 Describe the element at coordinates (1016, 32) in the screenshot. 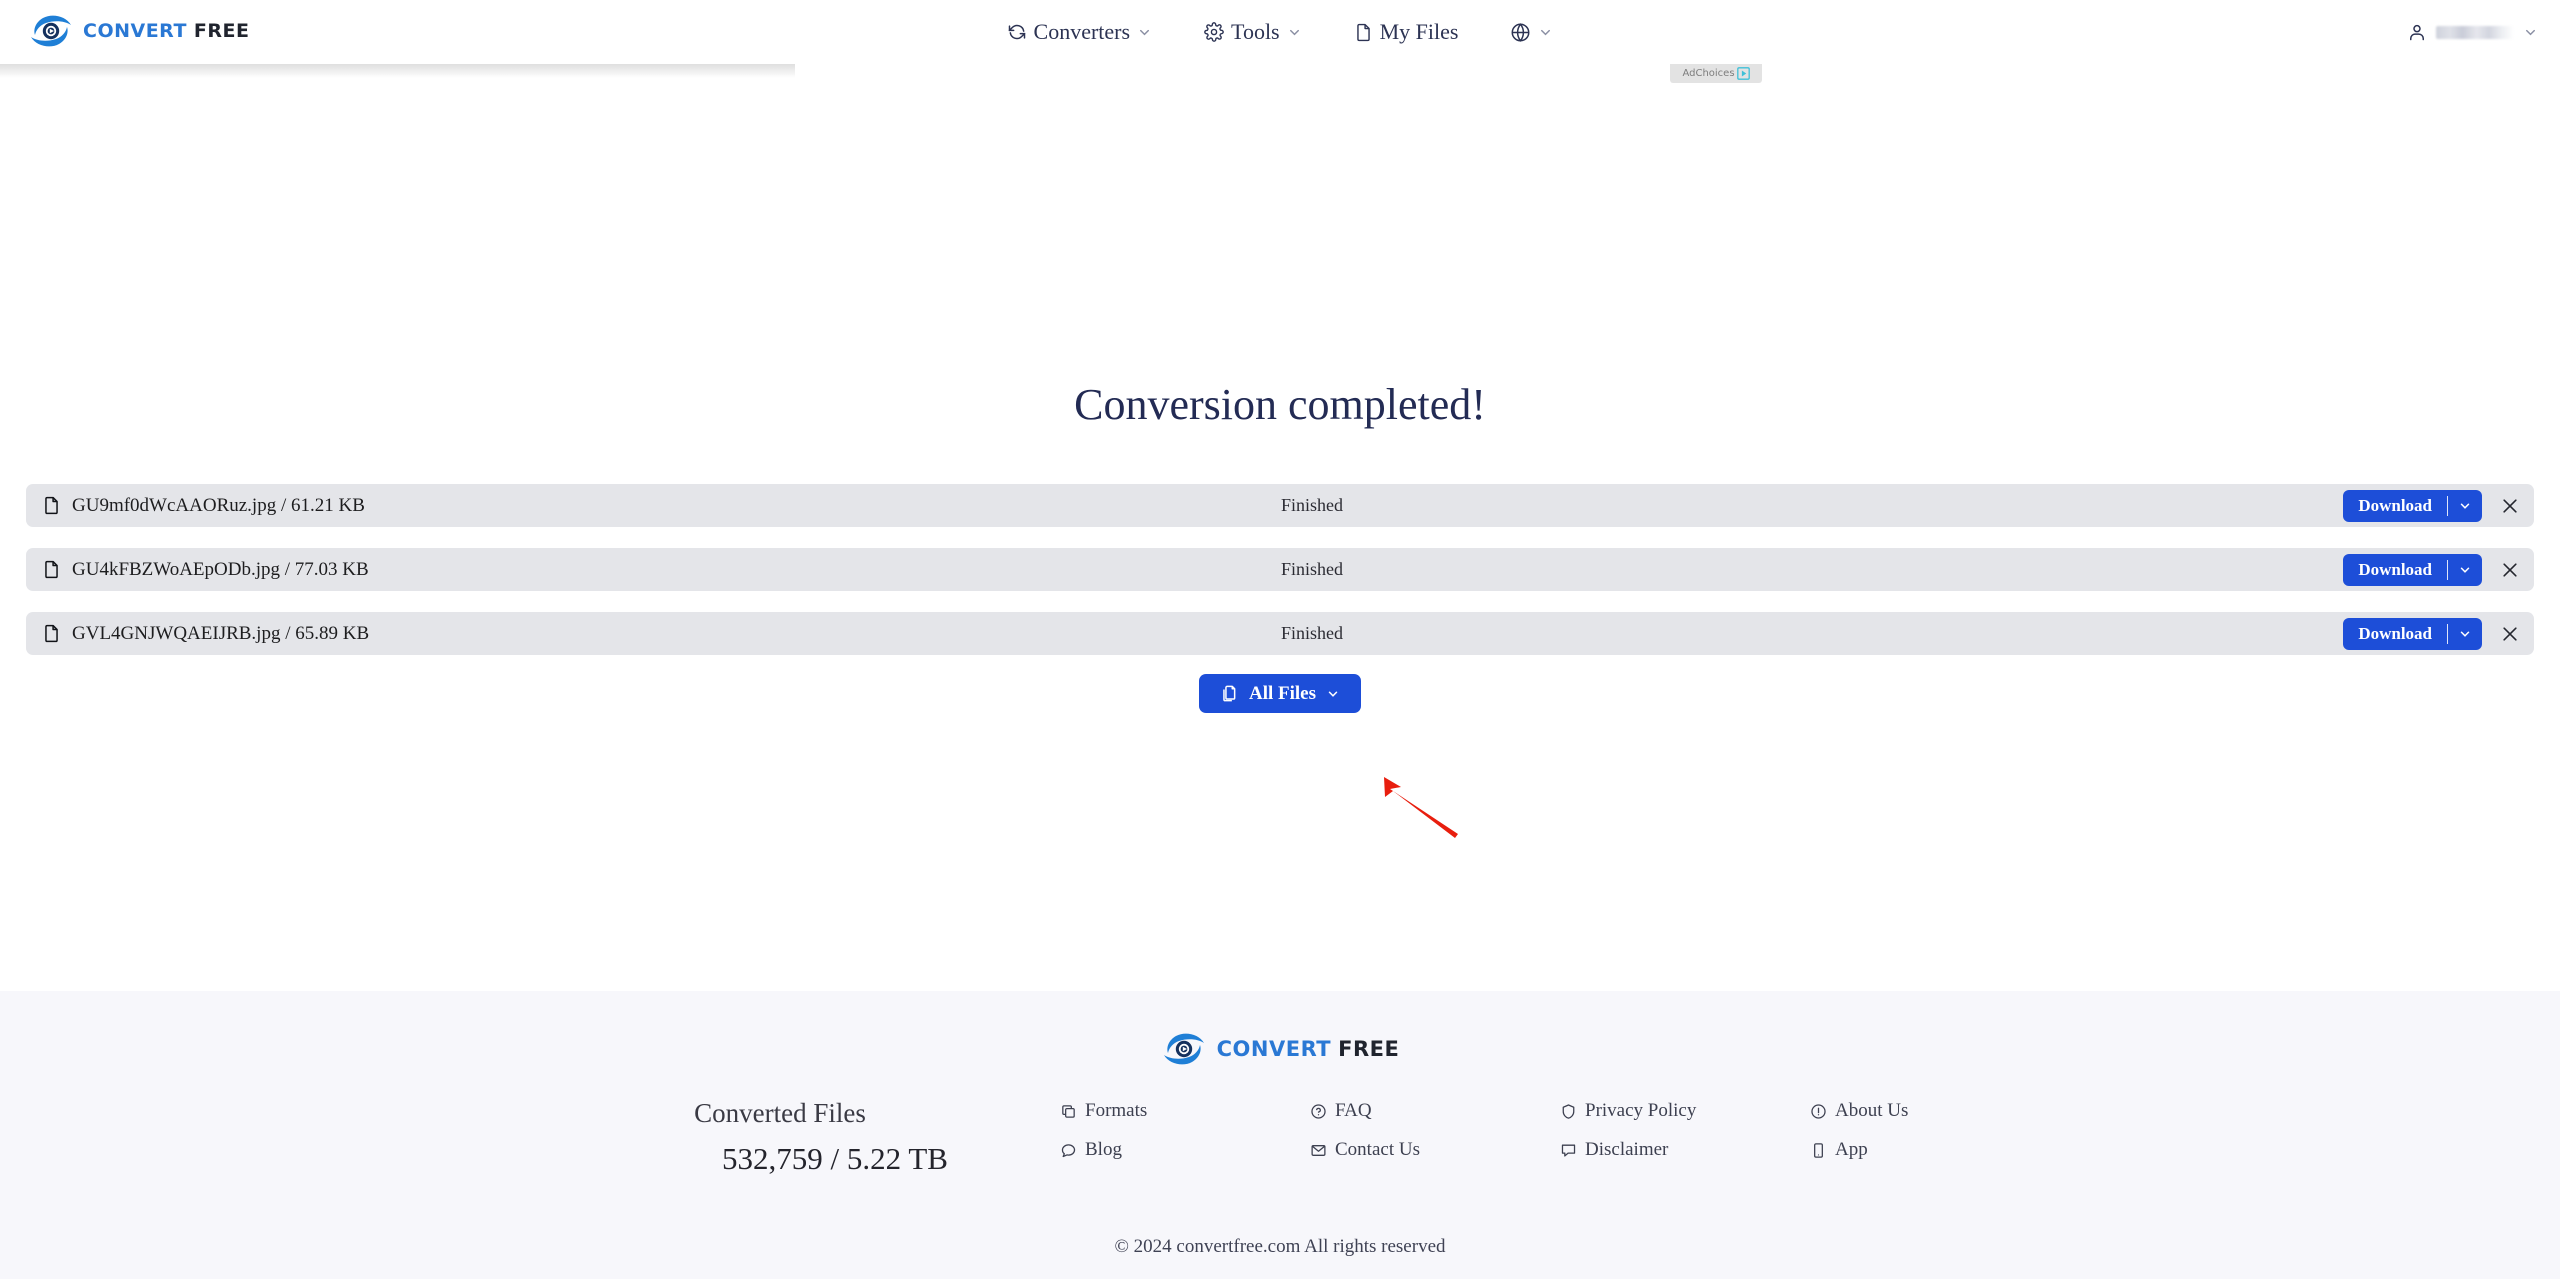

I see `refresh-icon` at that location.